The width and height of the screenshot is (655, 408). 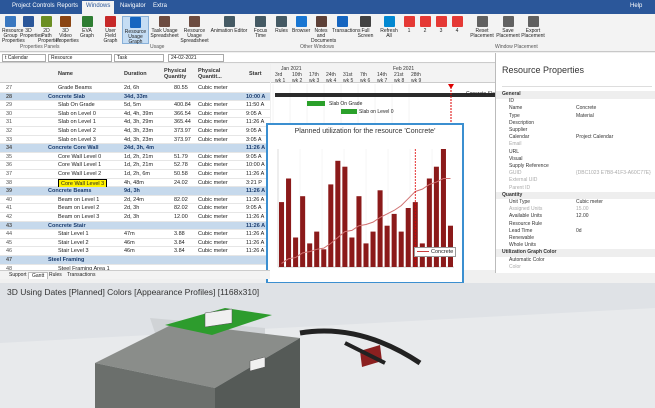 I want to click on task-name: Beam on Level 3, so click(x=78, y=217).